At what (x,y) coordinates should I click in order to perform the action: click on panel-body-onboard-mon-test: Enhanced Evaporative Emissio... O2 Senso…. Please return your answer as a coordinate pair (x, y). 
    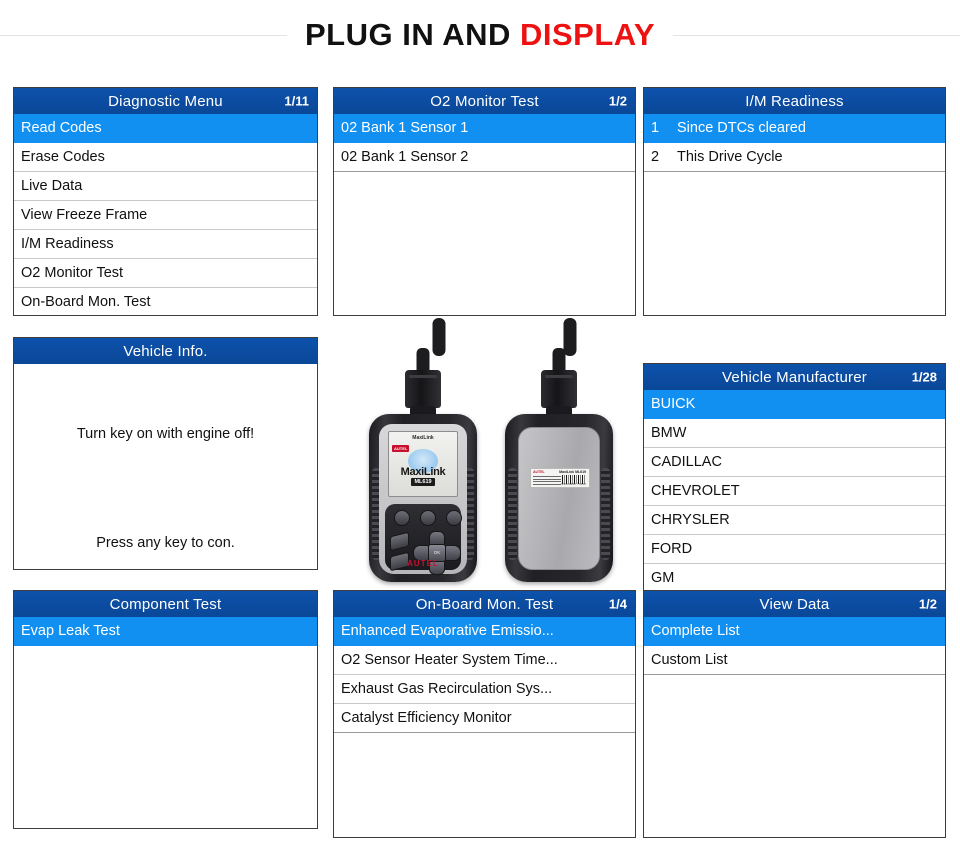
    Looking at the image, I should click on (484, 675).